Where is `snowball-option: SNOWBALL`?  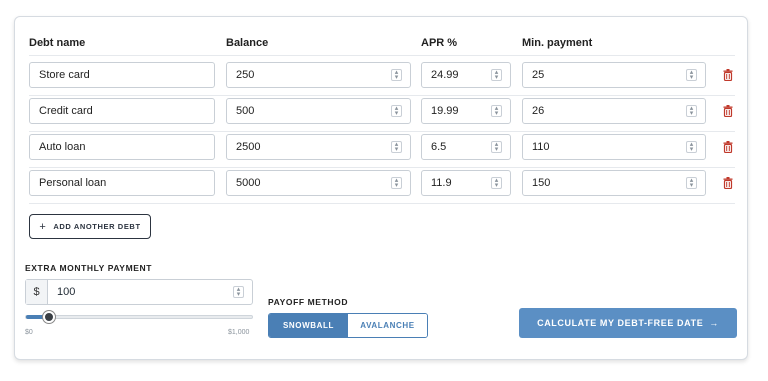 snowball-option: SNOWBALL is located at coordinates (308, 325).